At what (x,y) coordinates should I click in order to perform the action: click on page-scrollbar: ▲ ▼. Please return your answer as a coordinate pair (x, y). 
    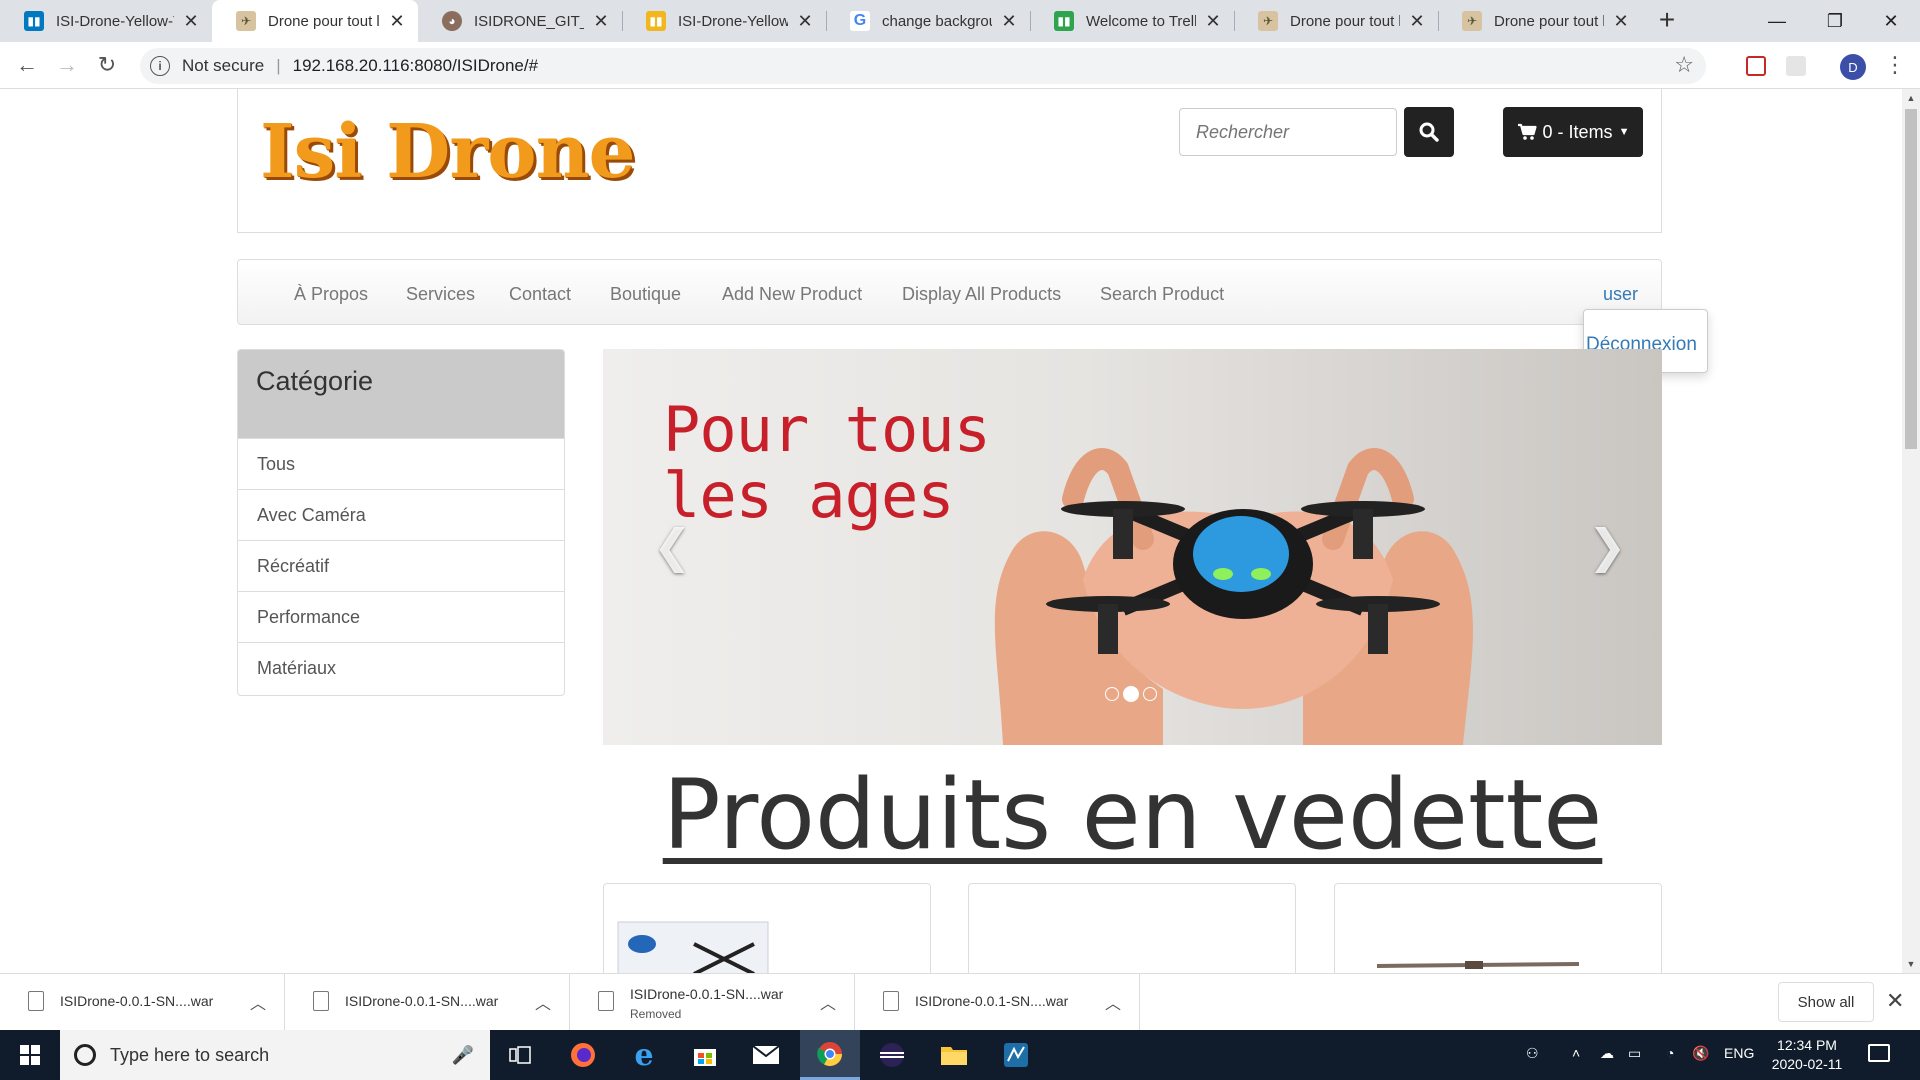
    Looking at the image, I should click on (1911, 531).